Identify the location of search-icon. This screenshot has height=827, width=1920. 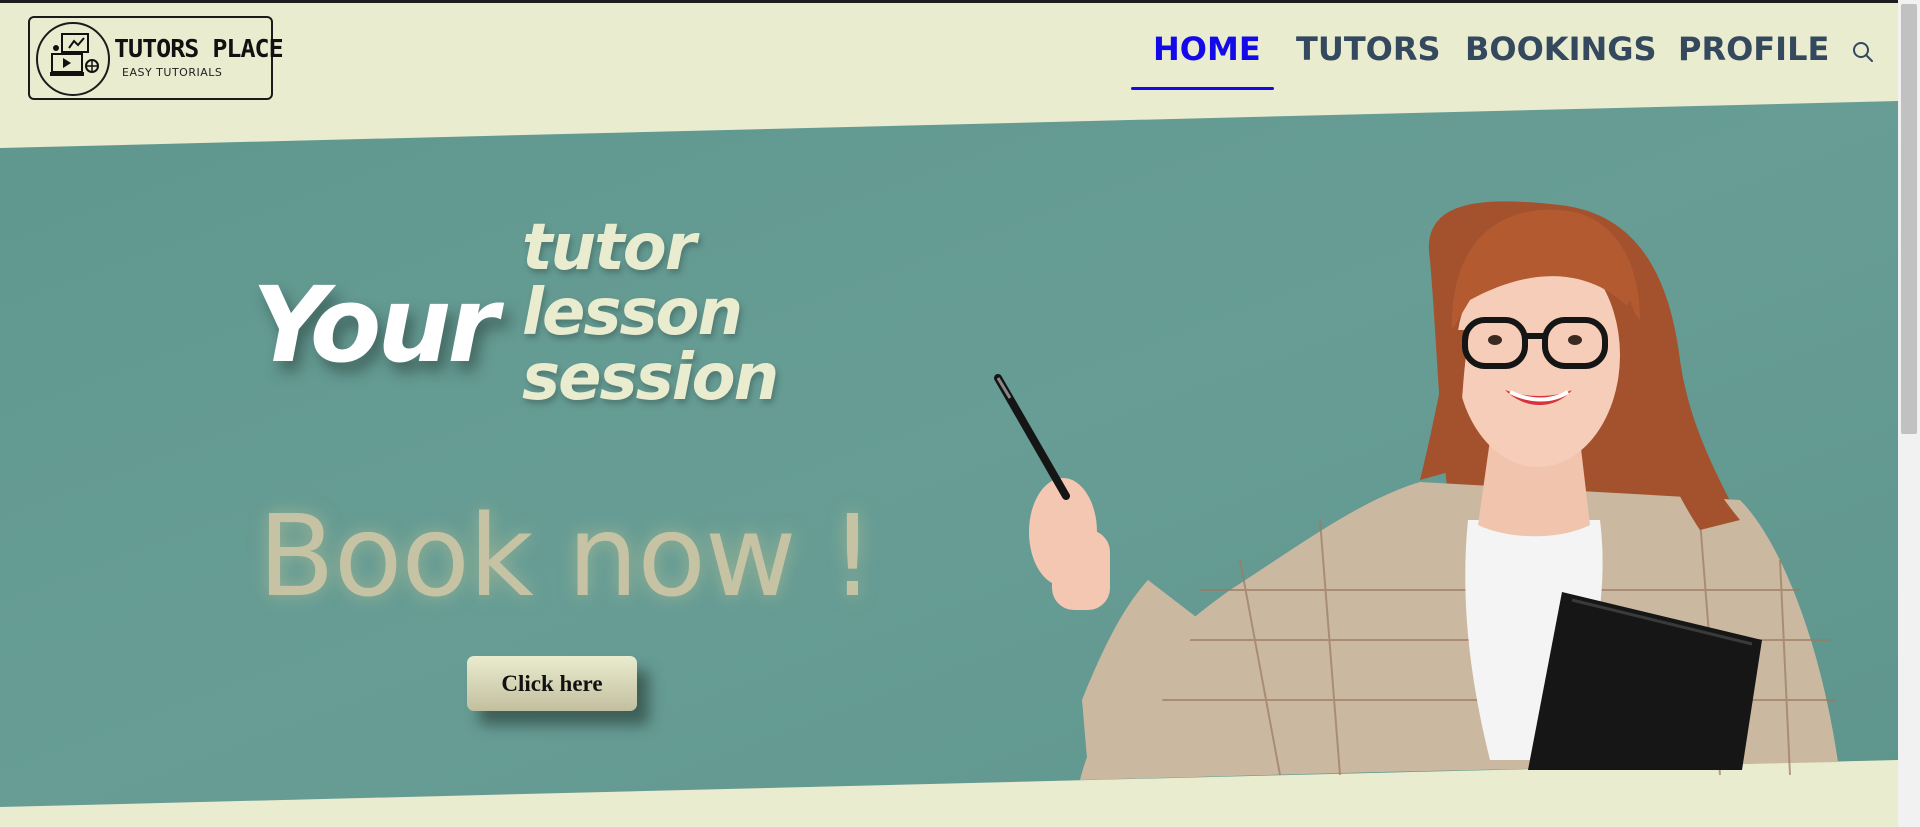
(1863, 52).